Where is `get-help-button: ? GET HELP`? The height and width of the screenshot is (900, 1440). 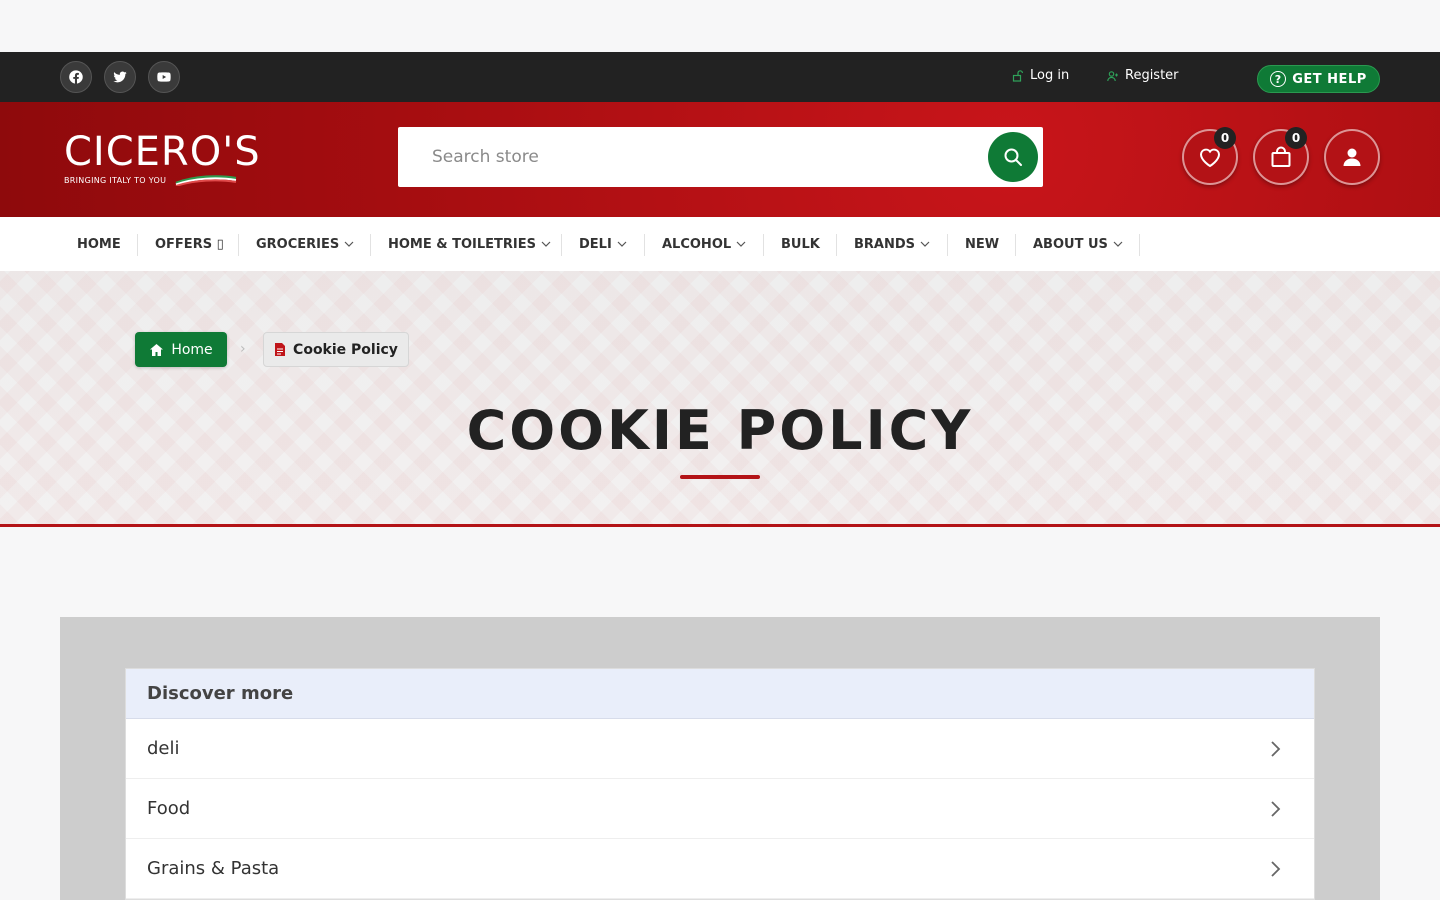 get-help-button: ? GET HELP is located at coordinates (1318, 79).